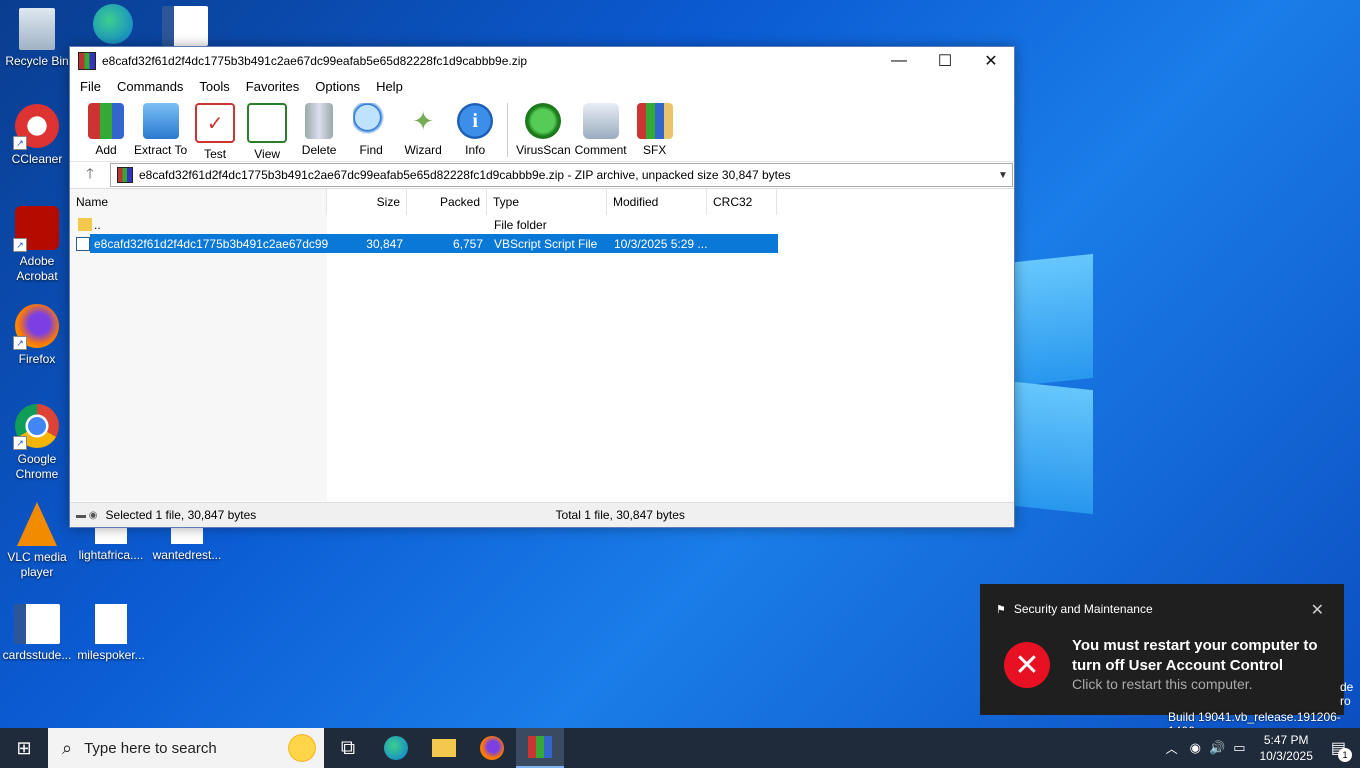 This screenshot has height=768, width=1360. Describe the element at coordinates (214, 86) in the screenshot. I see `menu-tools: Tools` at that location.